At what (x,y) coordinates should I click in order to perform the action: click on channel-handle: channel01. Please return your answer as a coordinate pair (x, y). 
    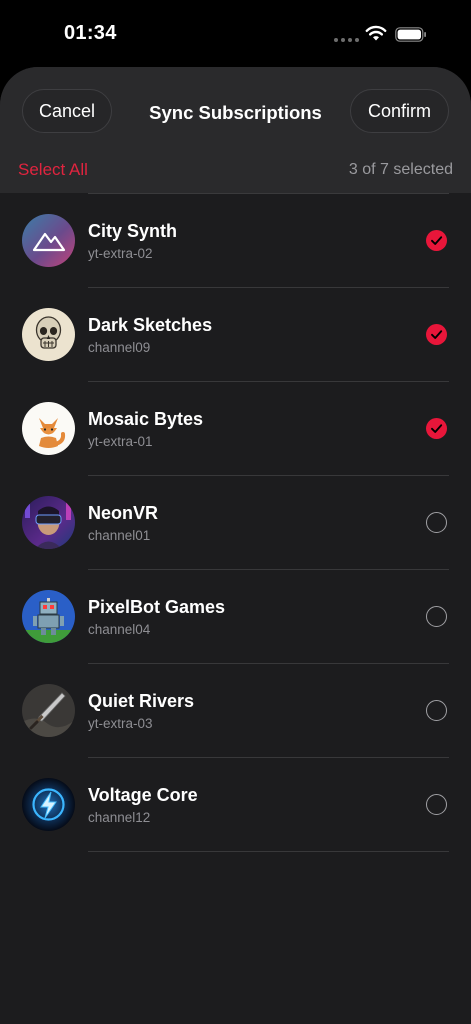
    Looking at the image, I should click on (119, 535).